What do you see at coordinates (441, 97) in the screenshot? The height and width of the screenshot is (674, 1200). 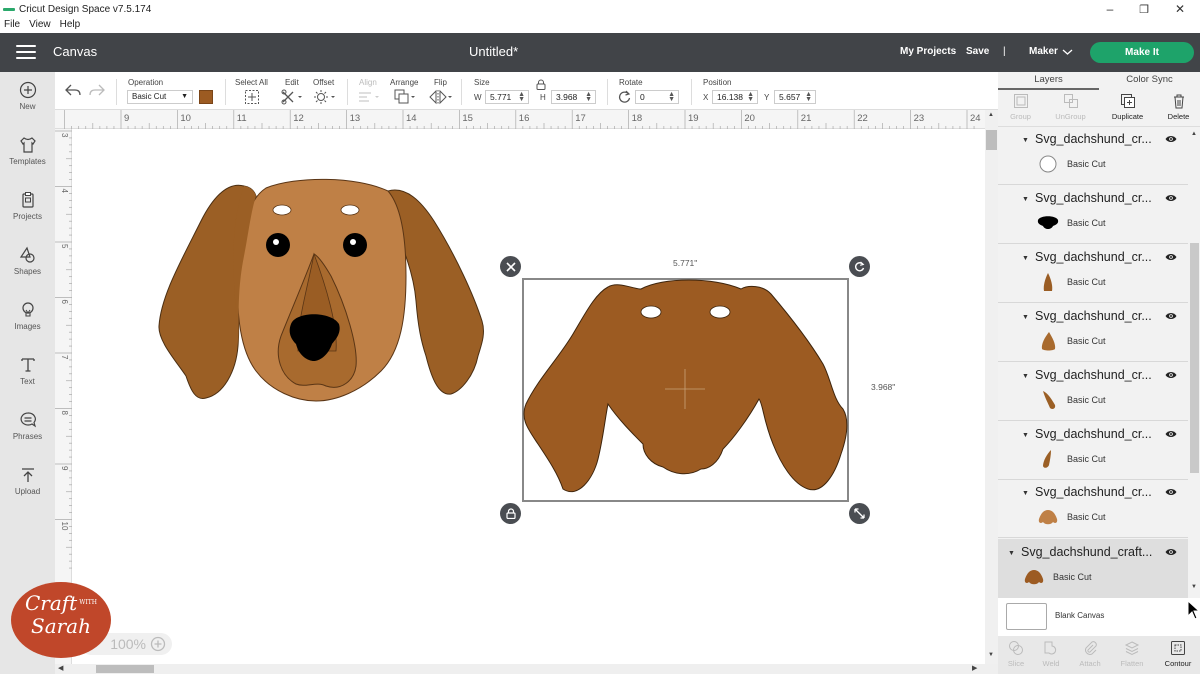 I see `flip-icon` at bounding box center [441, 97].